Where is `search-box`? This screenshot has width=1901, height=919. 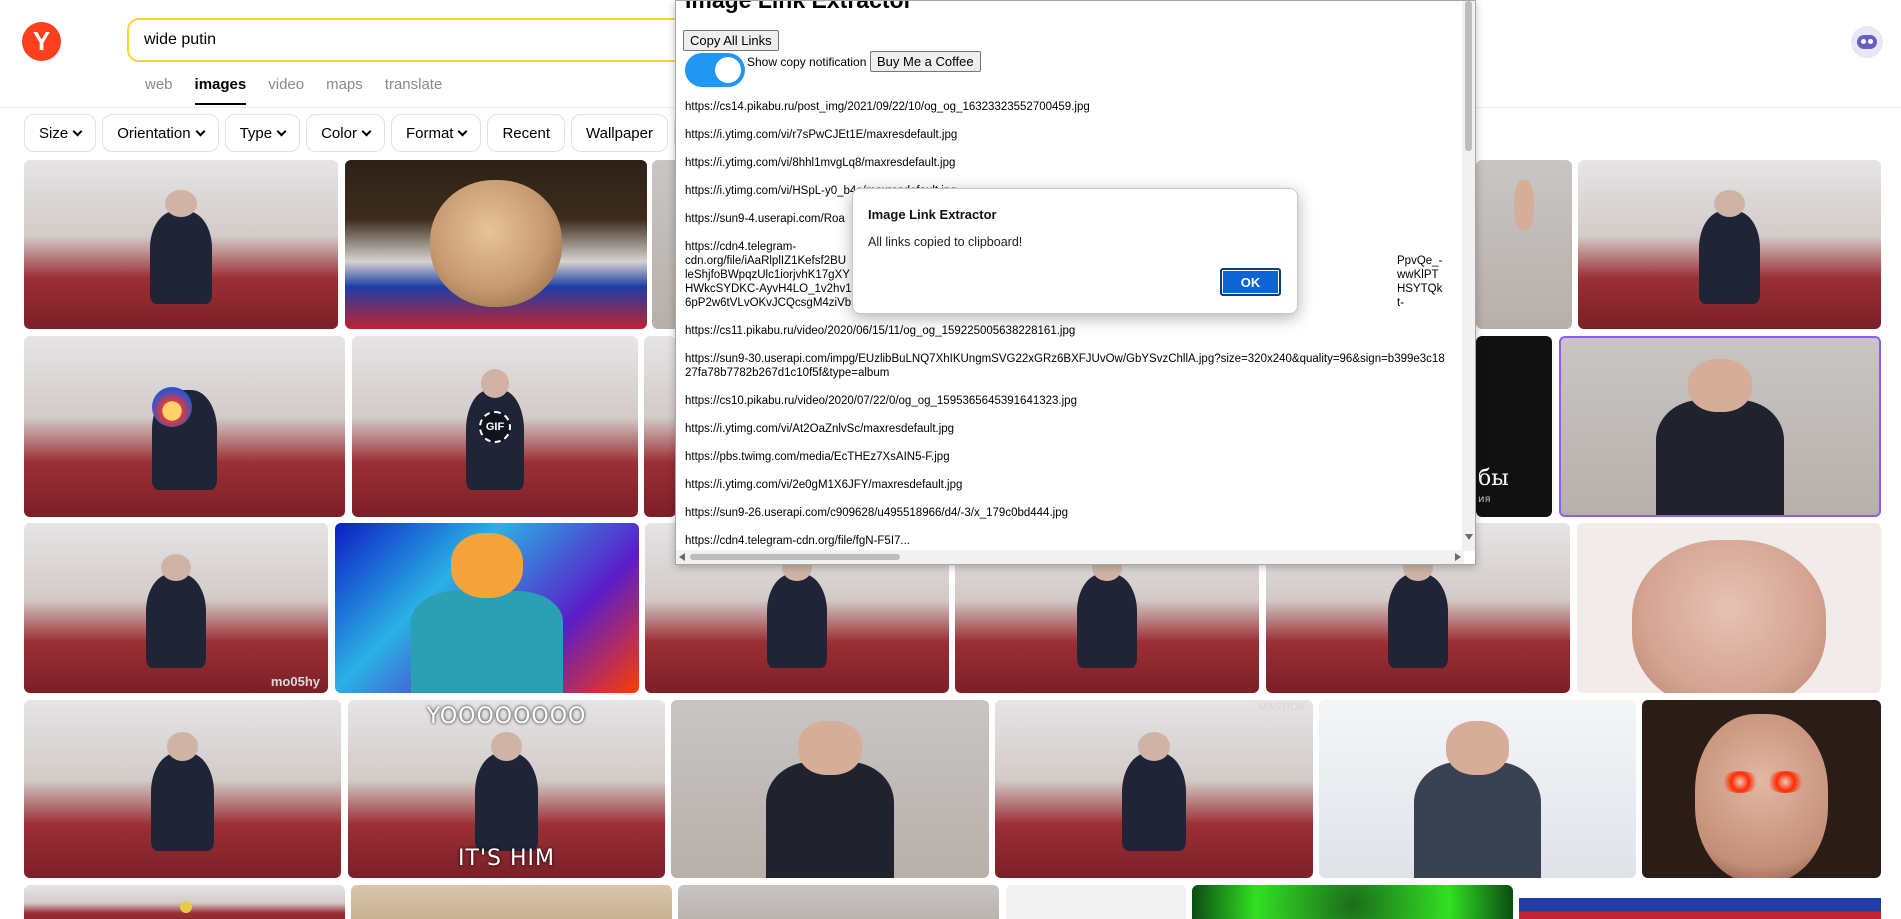
search-box is located at coordinates (427, 40).